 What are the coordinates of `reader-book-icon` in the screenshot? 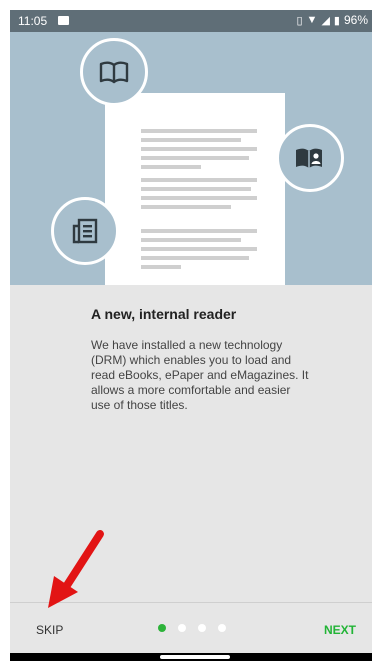 It's located at (310, 158).